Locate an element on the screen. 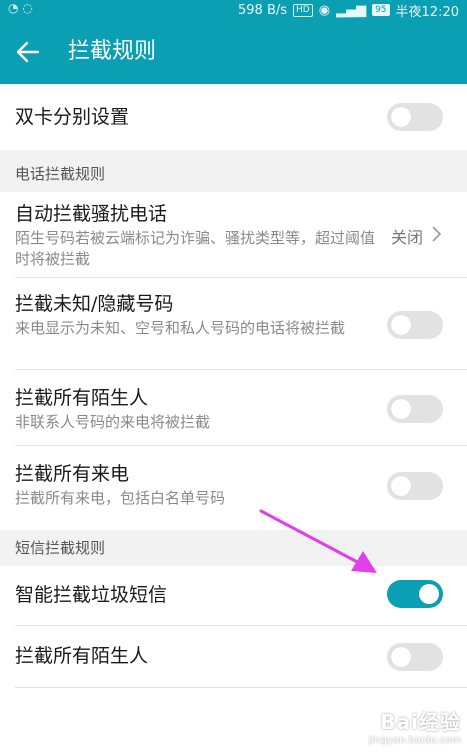  section-title: 电话拦截规则 is located at coordinates (60, 174).